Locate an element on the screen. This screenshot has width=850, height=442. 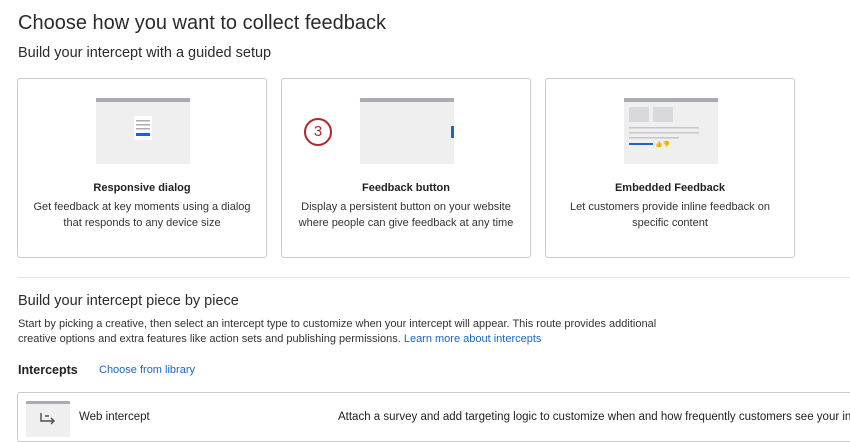
step-number-badge: 3 is located at coordinates (318, 132).